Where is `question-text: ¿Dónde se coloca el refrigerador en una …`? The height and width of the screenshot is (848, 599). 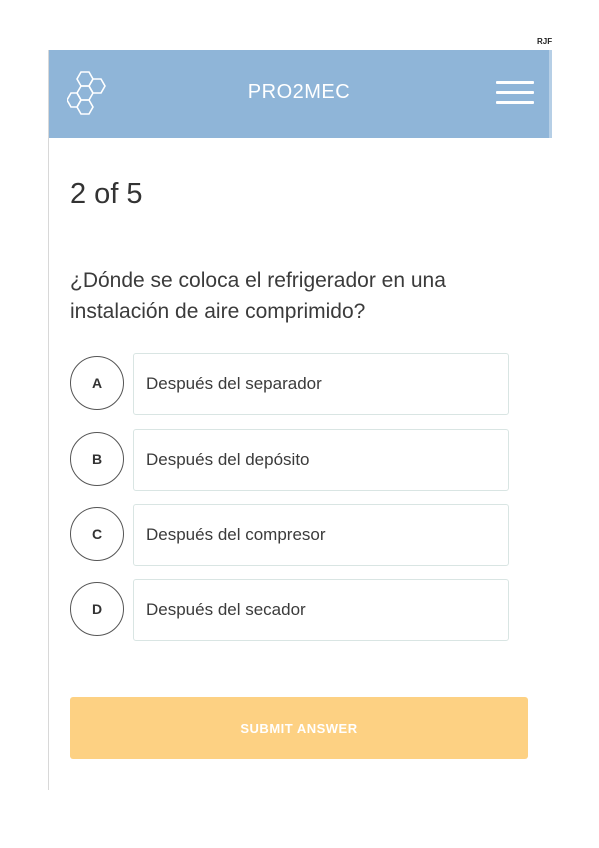
question-text: ¿Dónde se coloca el refrigerador en una … is located at coordinates (258, 296).